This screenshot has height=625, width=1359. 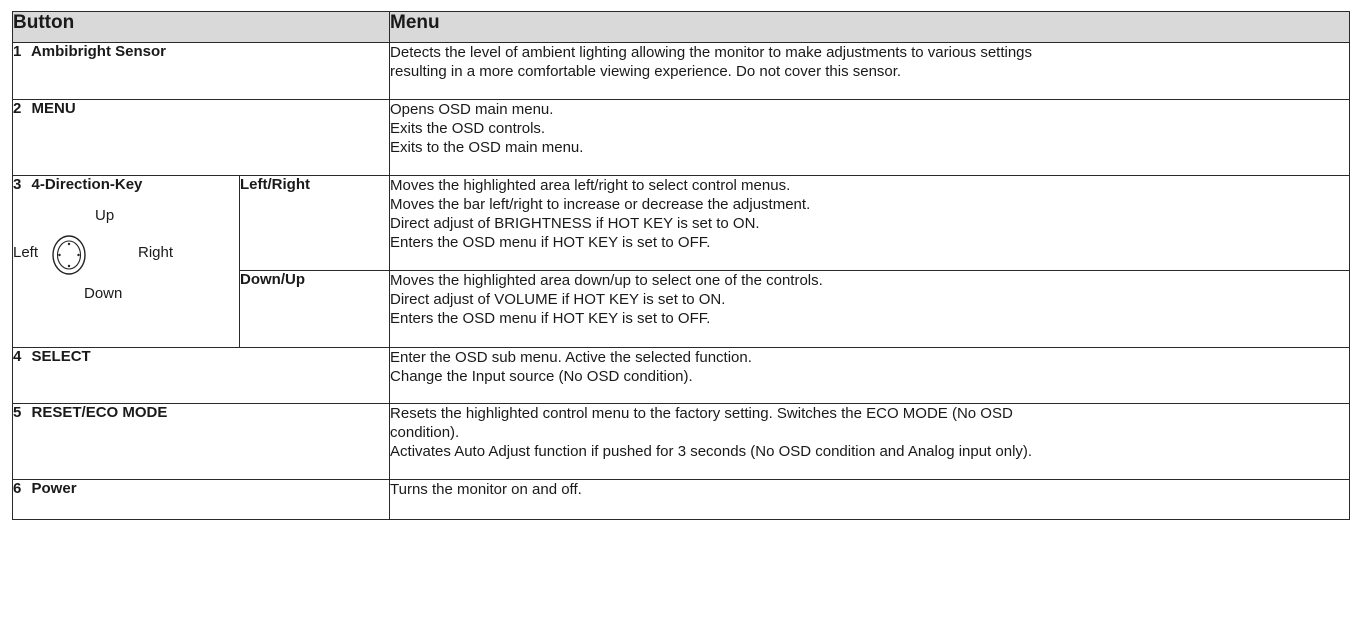 I want to click on button-label: 4-Direction-Key, so click(x=87, y=184).